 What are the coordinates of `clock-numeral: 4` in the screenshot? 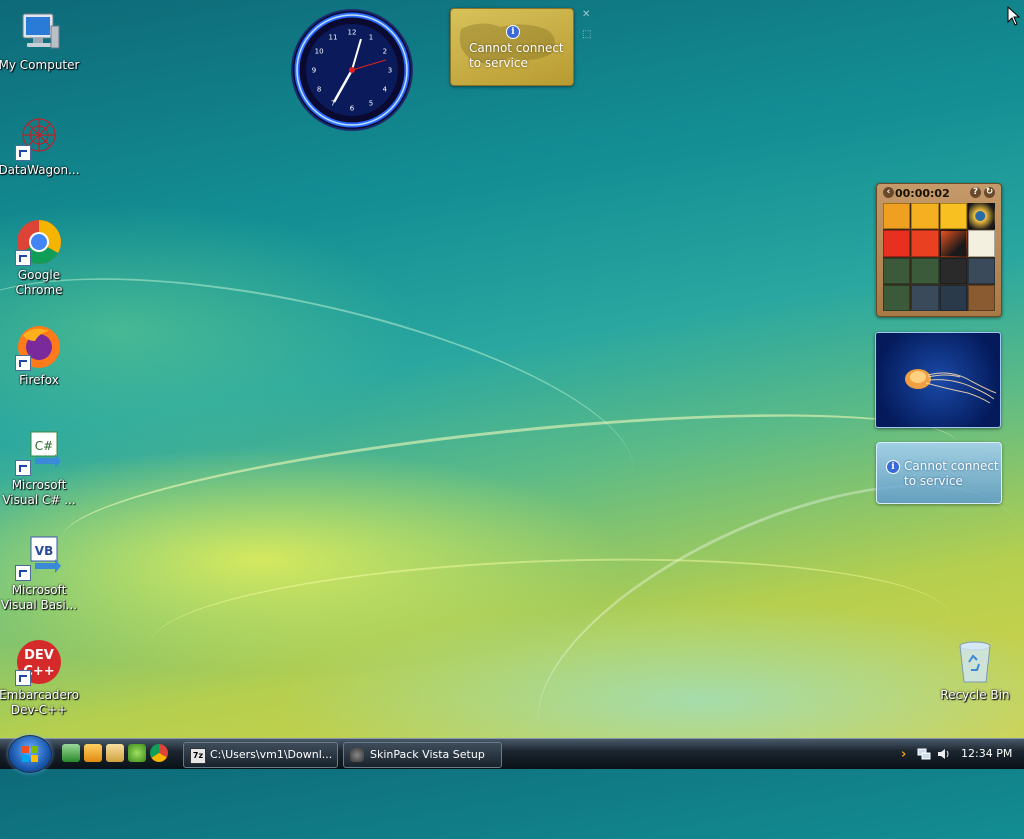 It's located at (385, 90).